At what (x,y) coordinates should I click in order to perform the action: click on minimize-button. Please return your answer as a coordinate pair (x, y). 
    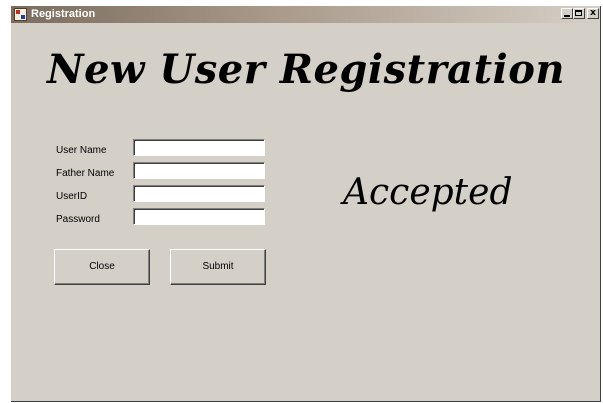
    Looking at the image, I should click on (567, 13).